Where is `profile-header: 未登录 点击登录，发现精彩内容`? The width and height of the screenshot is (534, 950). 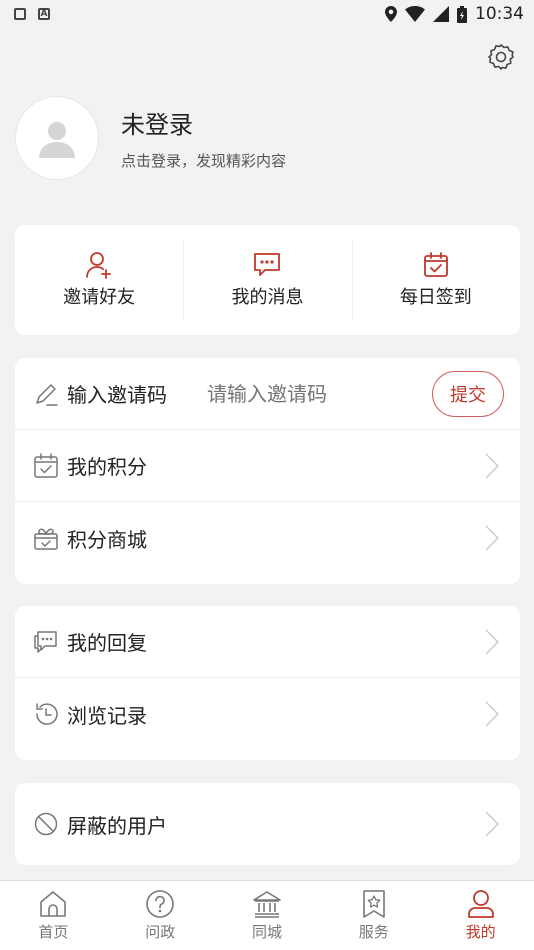
profile-header: 未登录 点击登录，发现精彩内容 is located at coordinates (150, 138).